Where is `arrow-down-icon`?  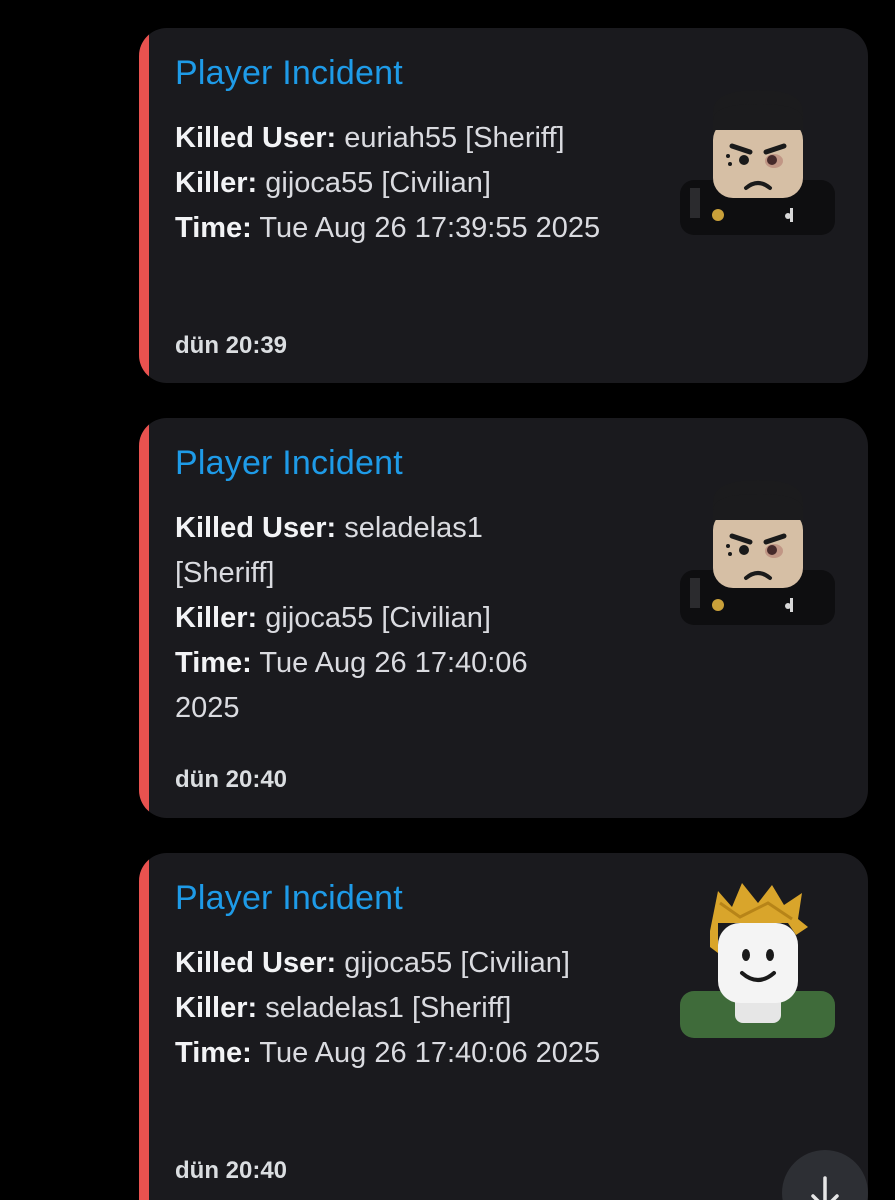 arrow-down-icon is located at coordinates (825, 1188).